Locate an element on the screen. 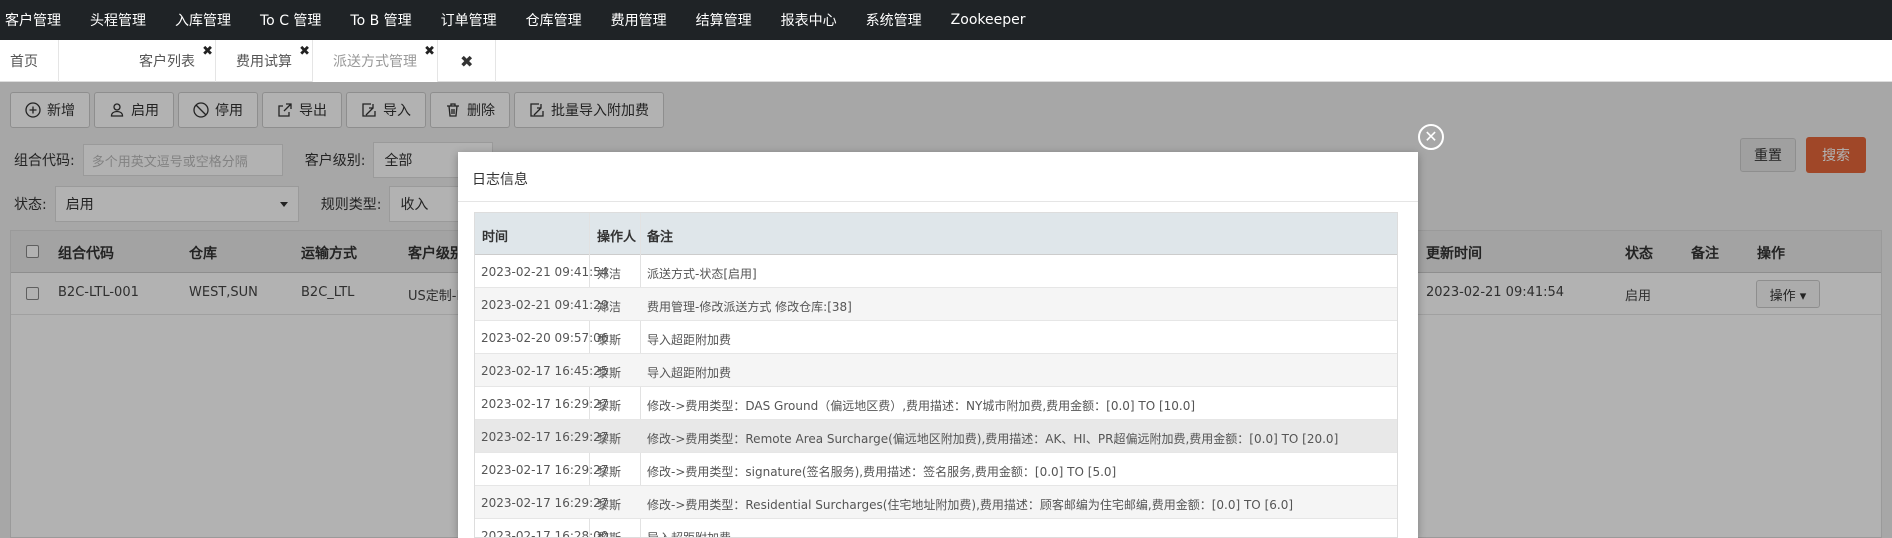 This screenshot has width=1892, height=538. header-remark: 备注 is located at coordinates (660, 237).